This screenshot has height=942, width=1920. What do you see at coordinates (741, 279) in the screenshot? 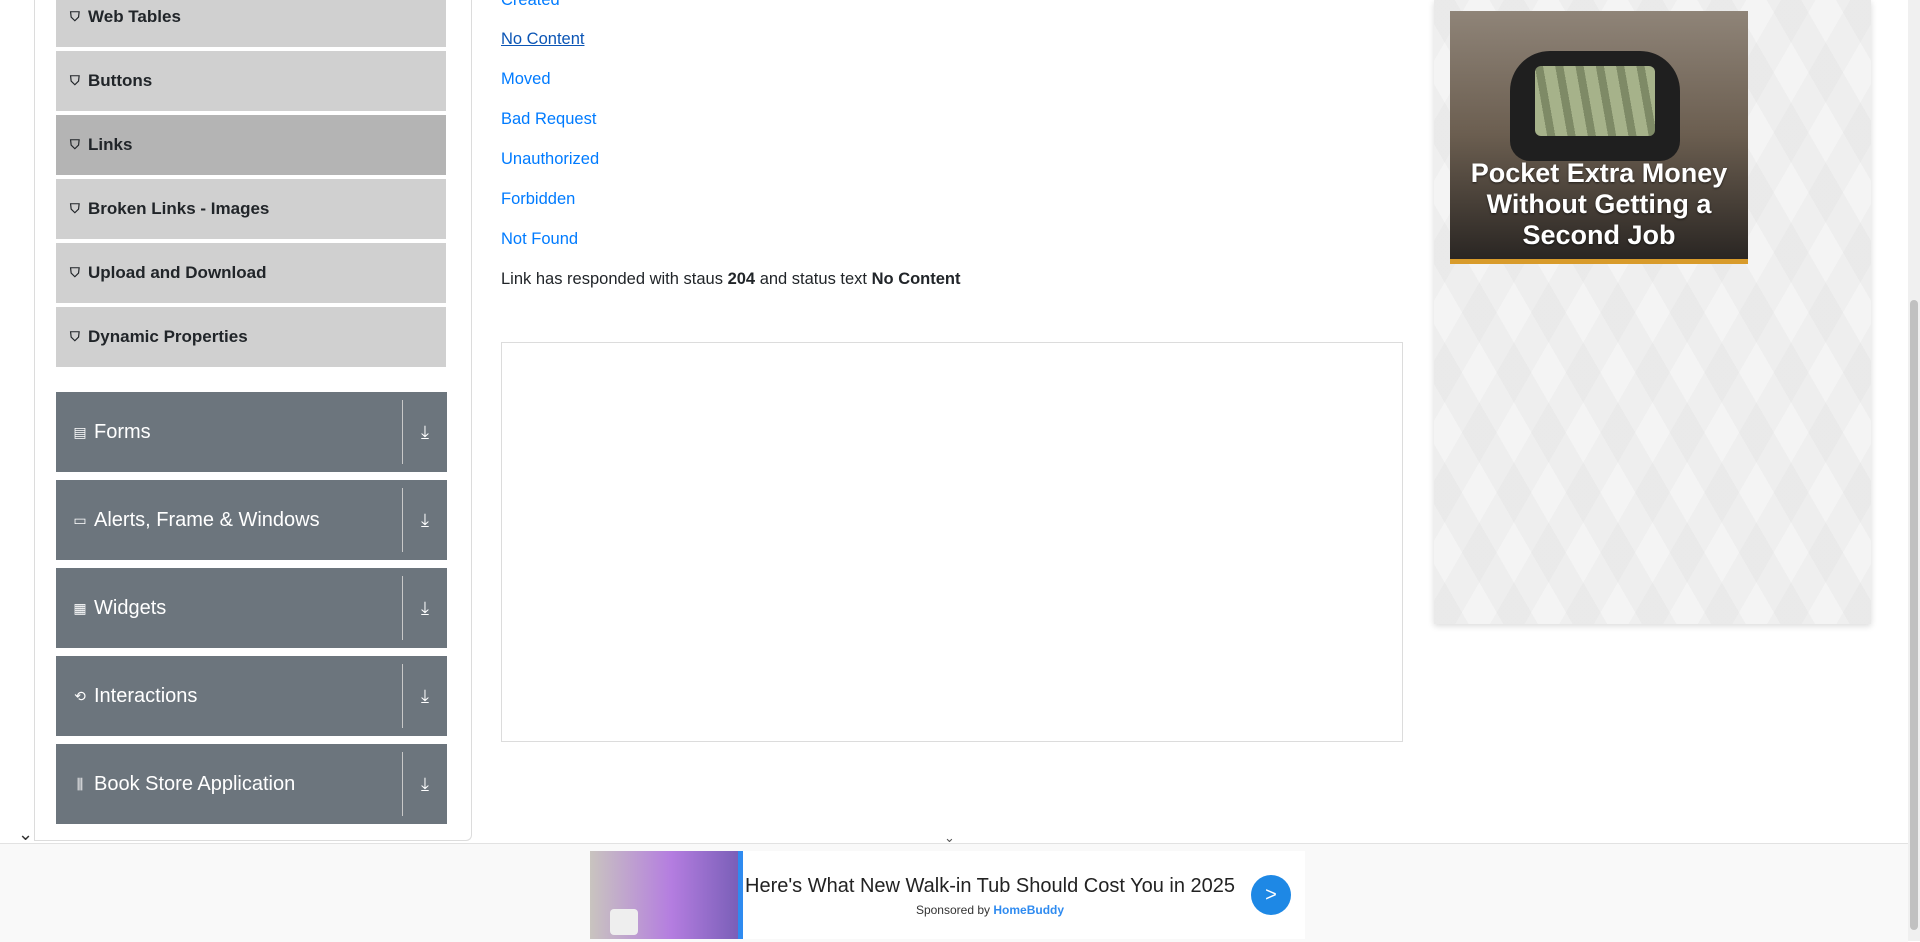
I see `response-code: 204` at bounding box center [741, 279].